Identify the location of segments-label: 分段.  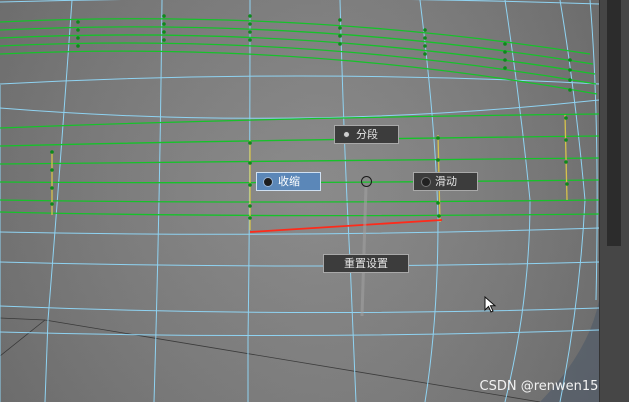
(367, 134).